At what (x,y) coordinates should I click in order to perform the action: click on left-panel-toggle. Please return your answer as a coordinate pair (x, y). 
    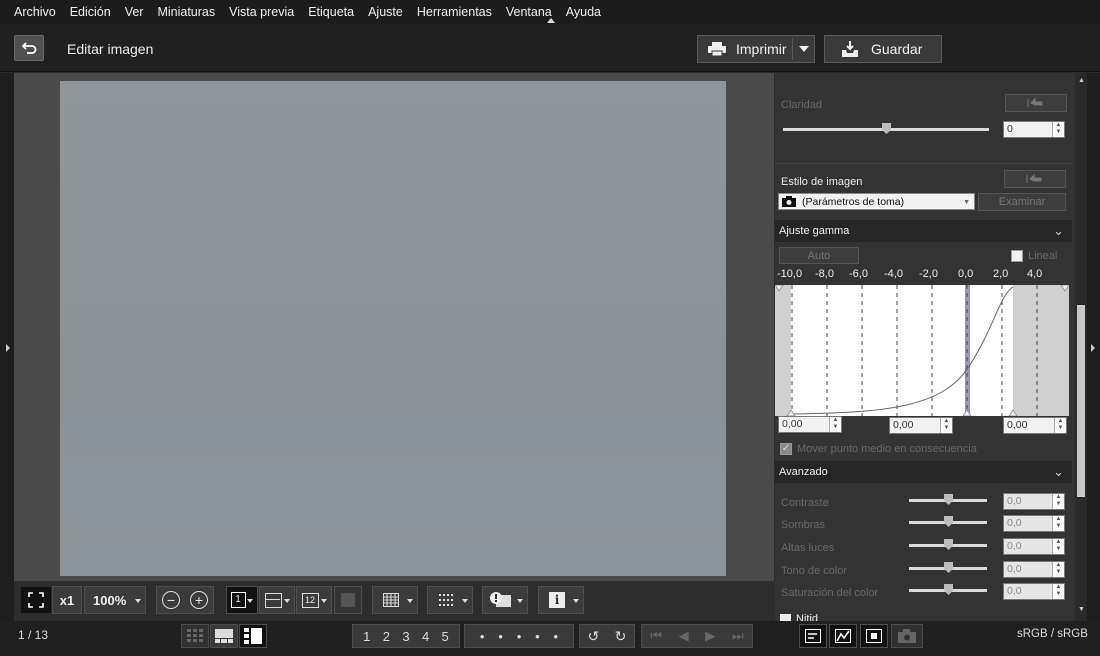
    Looking at the image, I should click on (7, 347).